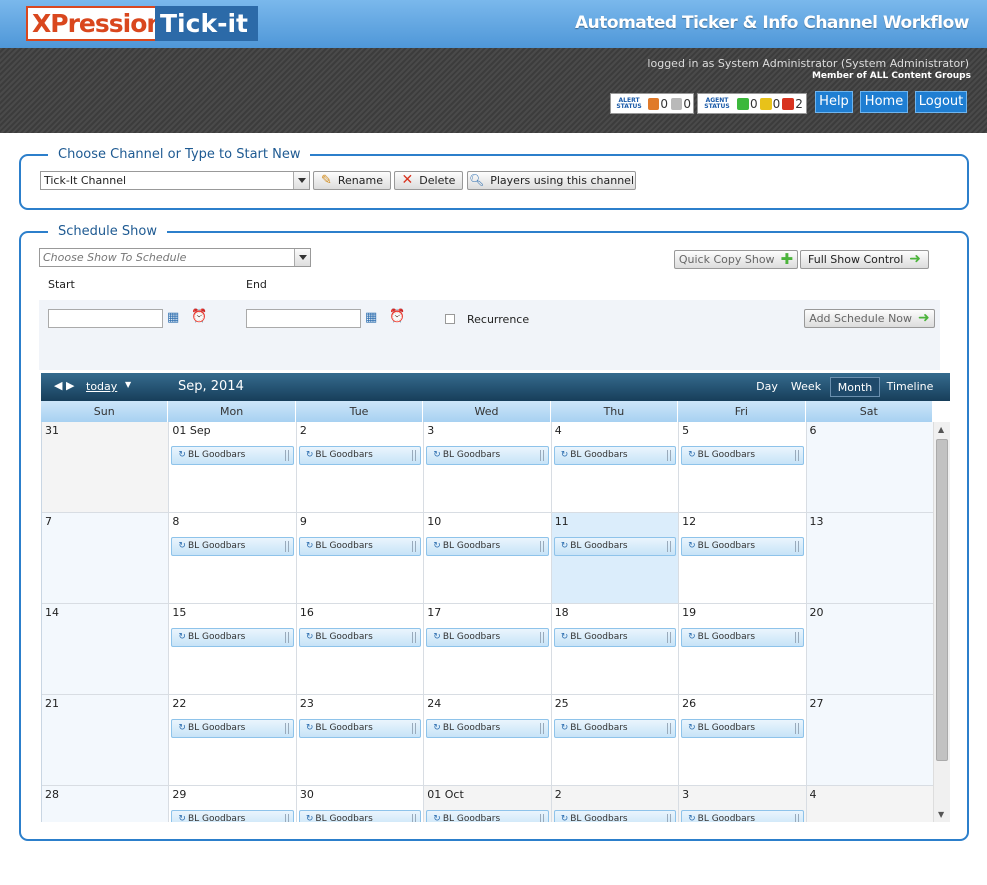 This screenshot has width=987, height=885. I want to click on view-week: Week, so click(806, 387).